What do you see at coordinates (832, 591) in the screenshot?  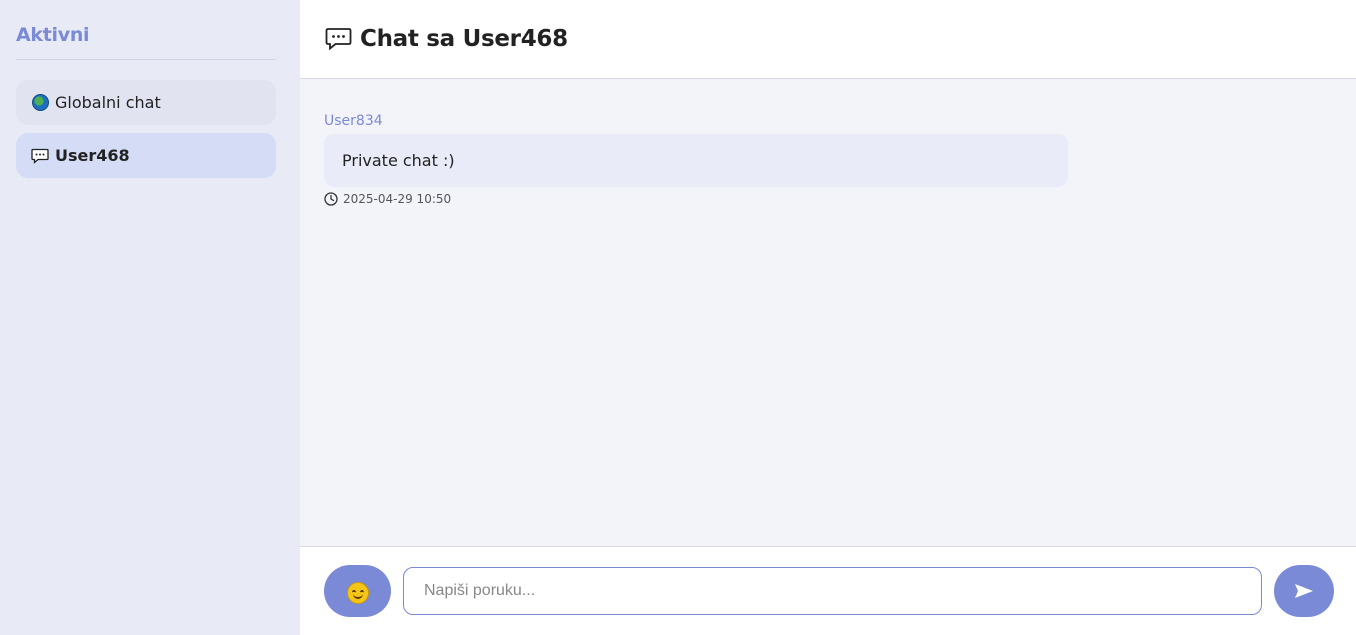 I see `message-input` at bounding box center [832, 591].